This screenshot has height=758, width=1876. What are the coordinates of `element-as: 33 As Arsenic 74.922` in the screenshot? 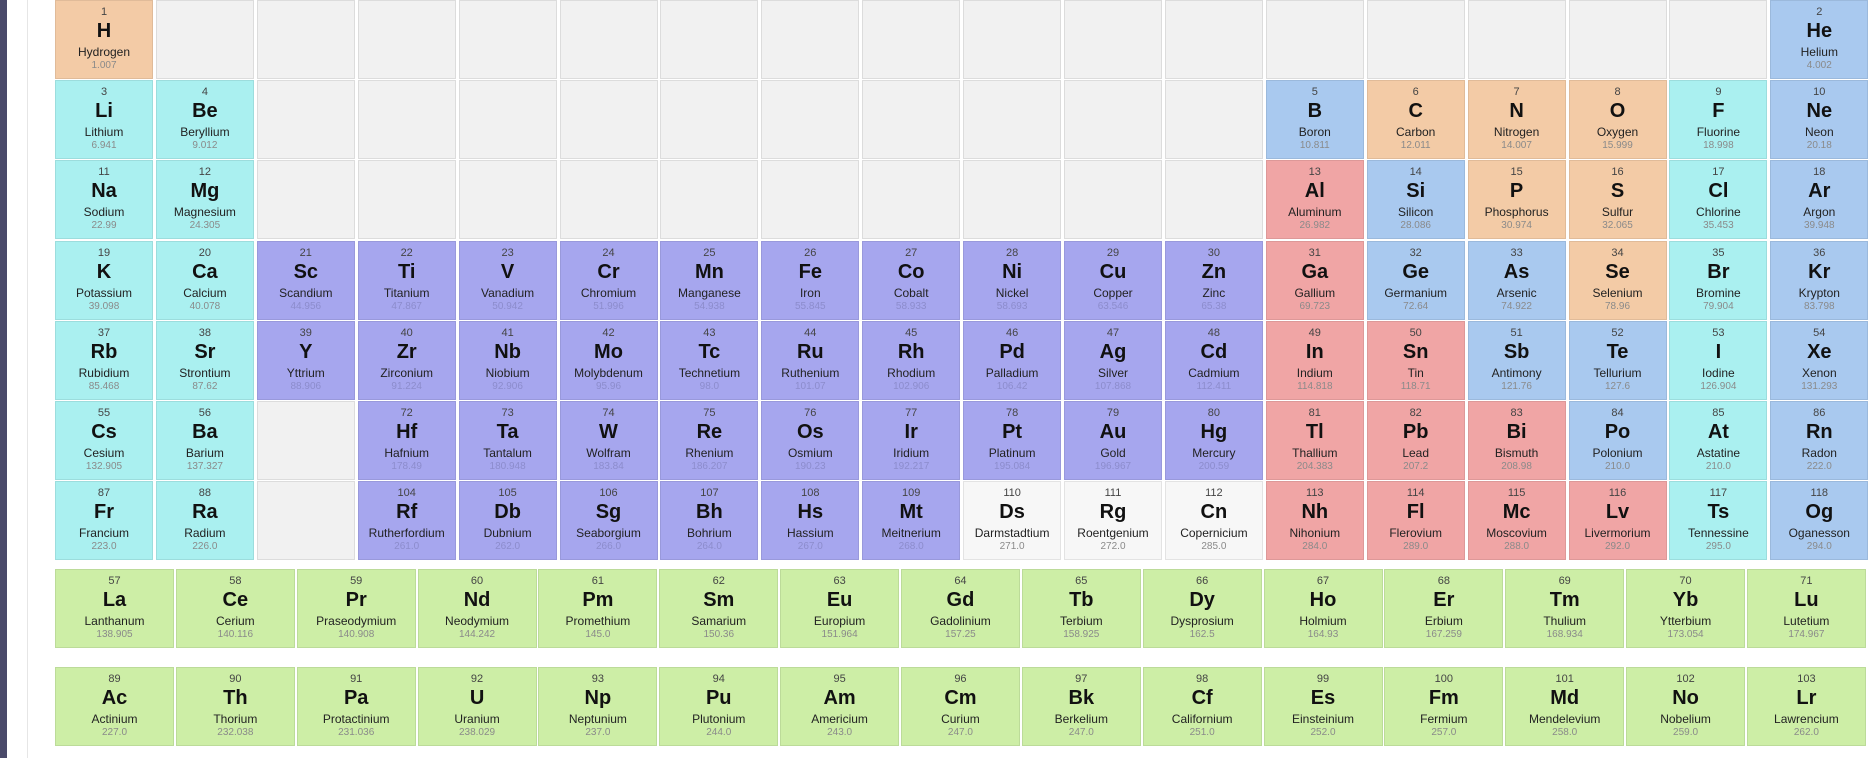 It's located at (1516, 280).